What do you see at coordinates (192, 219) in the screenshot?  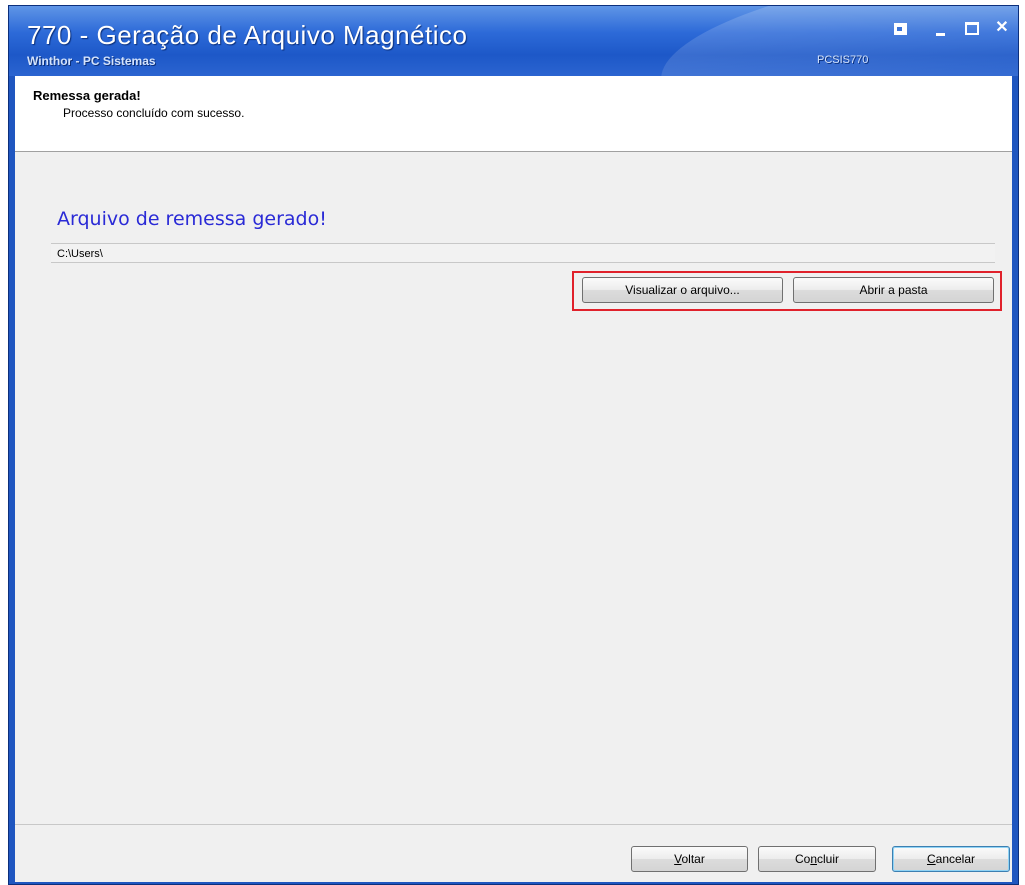 I see `result-heading: Arquivo de remessa gerado!` at bounding box center [192, 219].